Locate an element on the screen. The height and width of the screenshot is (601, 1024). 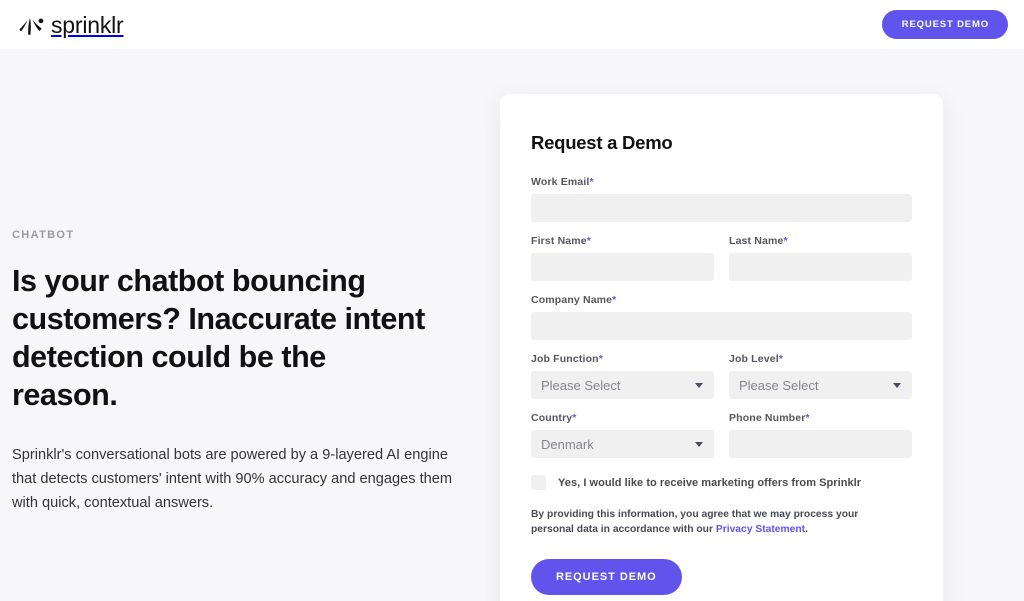
company-name-label-text: Company Name is located at coordinates (572, 300).